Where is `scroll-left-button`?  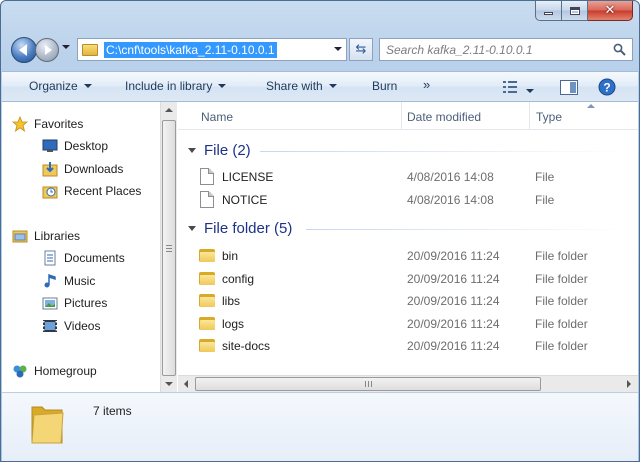 scroll-left-button is located at coordinates (186, 384).